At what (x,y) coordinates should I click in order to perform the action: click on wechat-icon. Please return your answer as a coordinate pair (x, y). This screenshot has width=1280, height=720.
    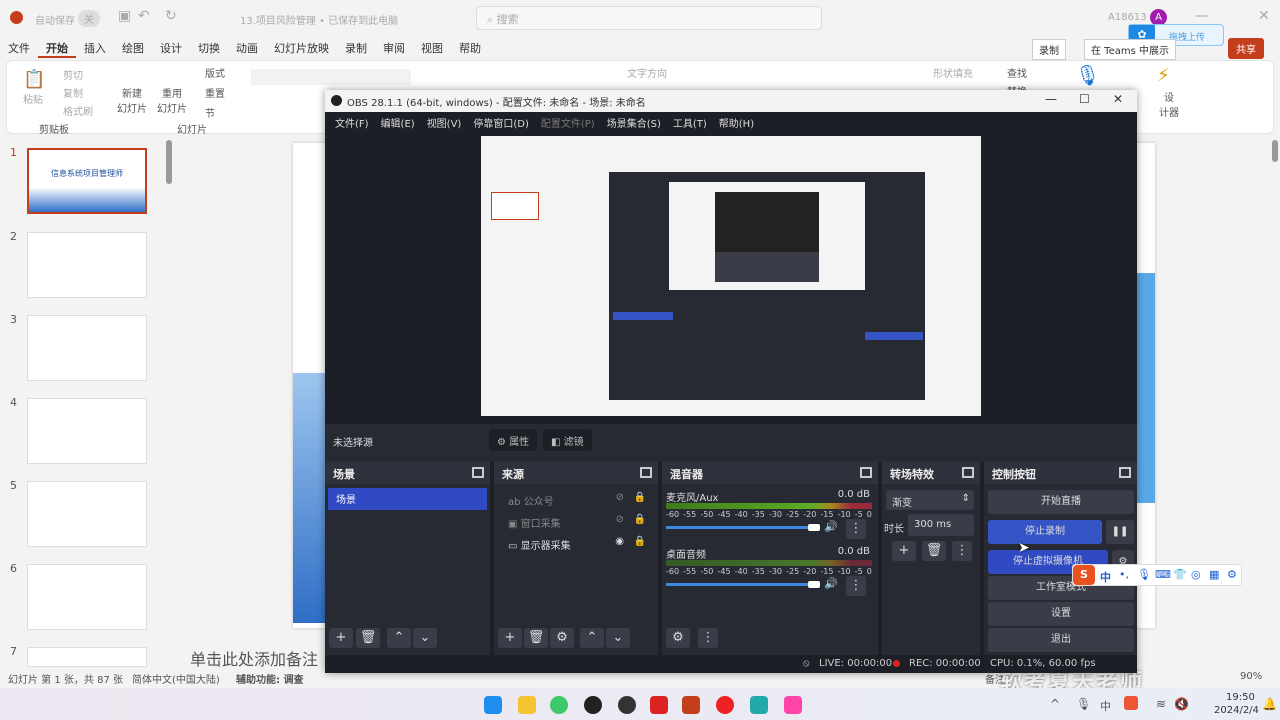
    Looking at the image, I should click on (559, 705).